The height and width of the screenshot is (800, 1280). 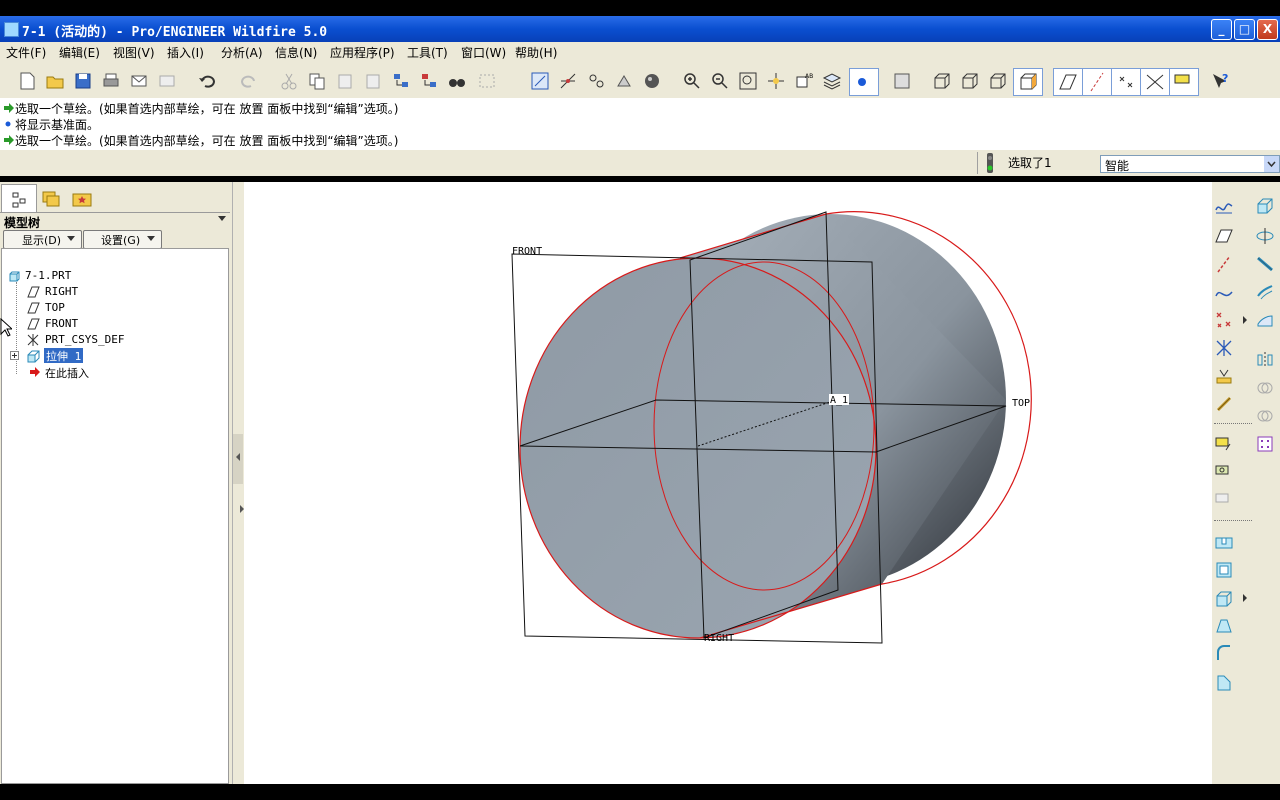 I want to click on datum-curve-tool-icon, so click(x=1224, y=292).